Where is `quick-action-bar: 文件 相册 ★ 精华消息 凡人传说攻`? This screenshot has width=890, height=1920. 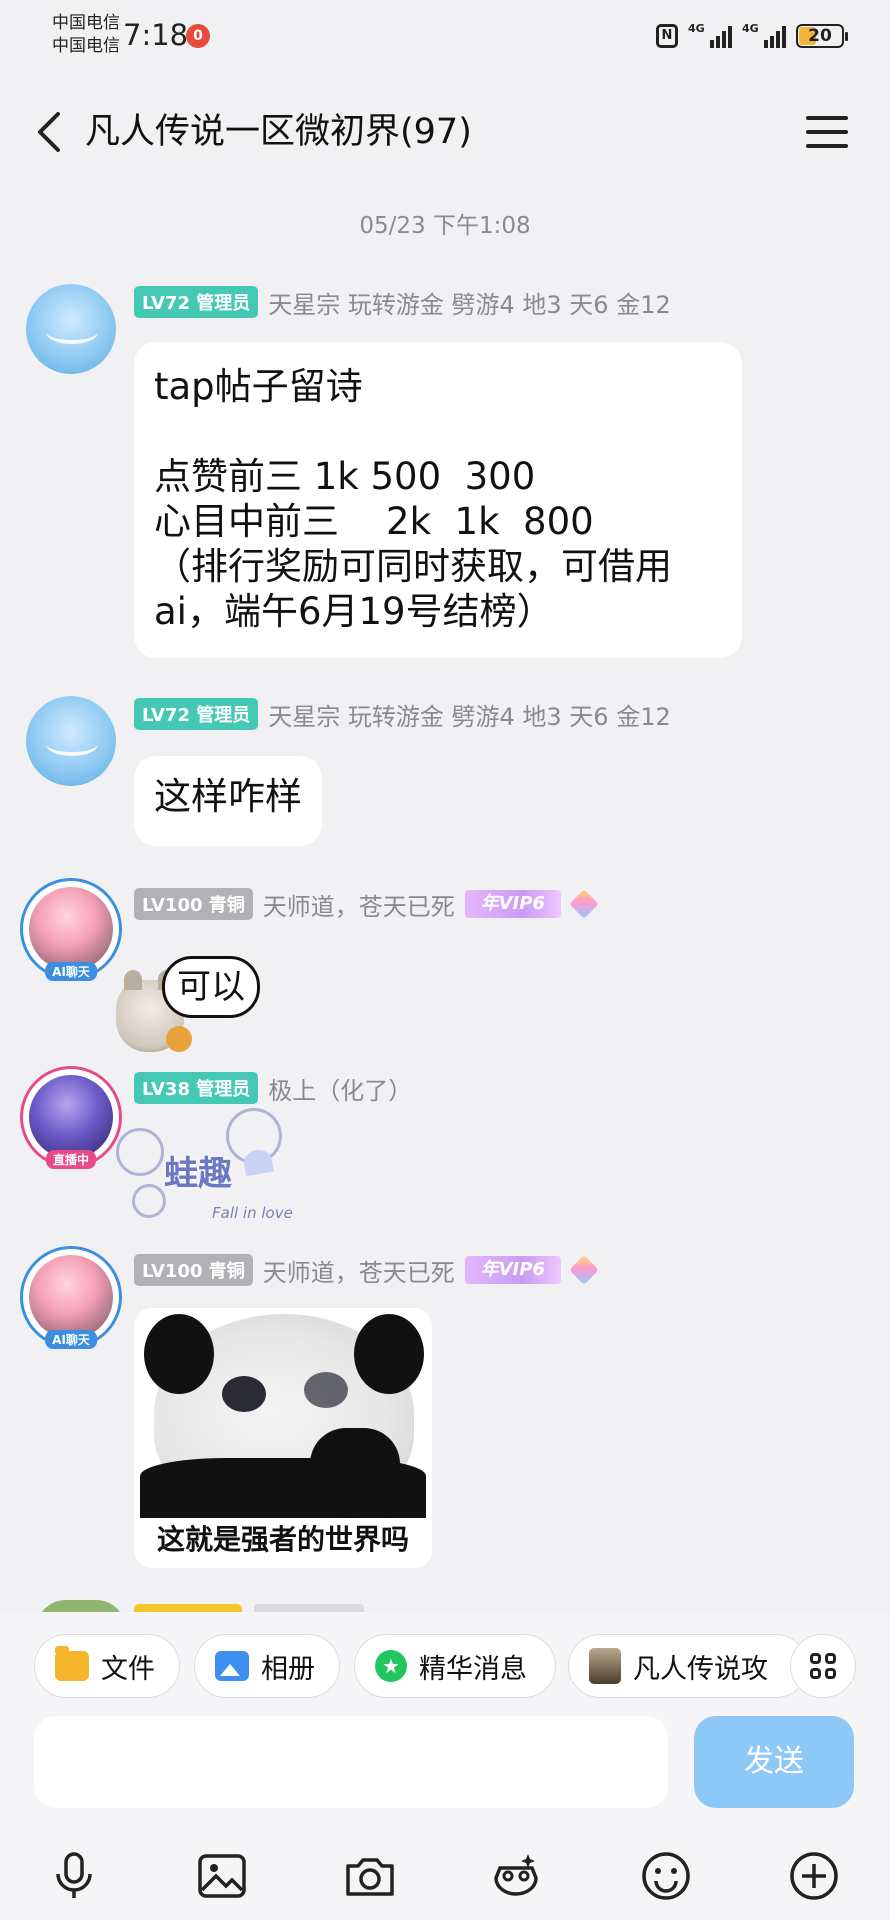
quick-action-bar: 文件 相册 ★ 精华消息 凡人传说攻 is located at coordinates (462, 1667).